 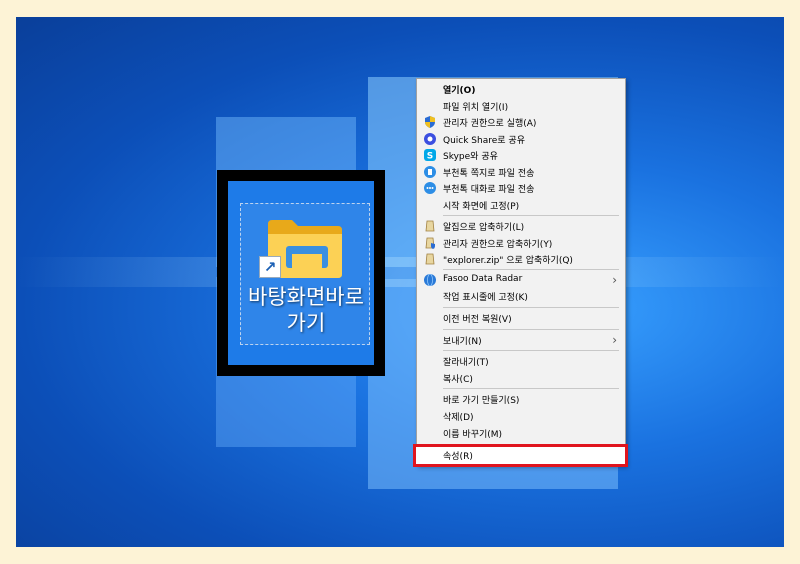 What do you see at coordinates (477, 320) in the screenshot?
I see `menu-item-label: 이전 버전 복원(V)` at bounding box center [477, 320].